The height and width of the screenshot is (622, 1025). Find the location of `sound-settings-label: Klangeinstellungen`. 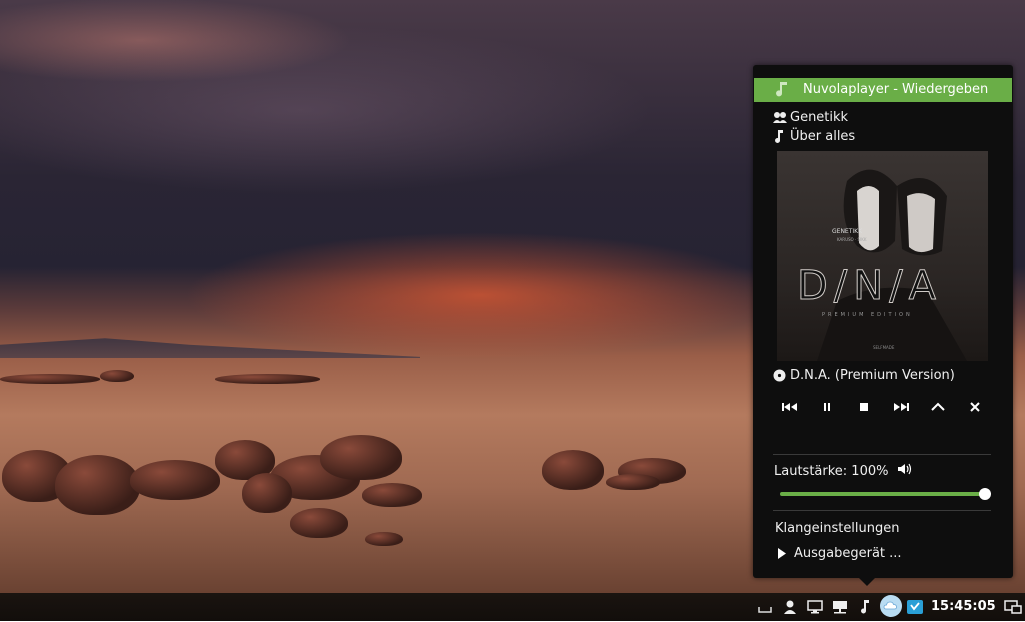

sound-settings-label: Klangeinstellungen is located at coordinates (837, 528).